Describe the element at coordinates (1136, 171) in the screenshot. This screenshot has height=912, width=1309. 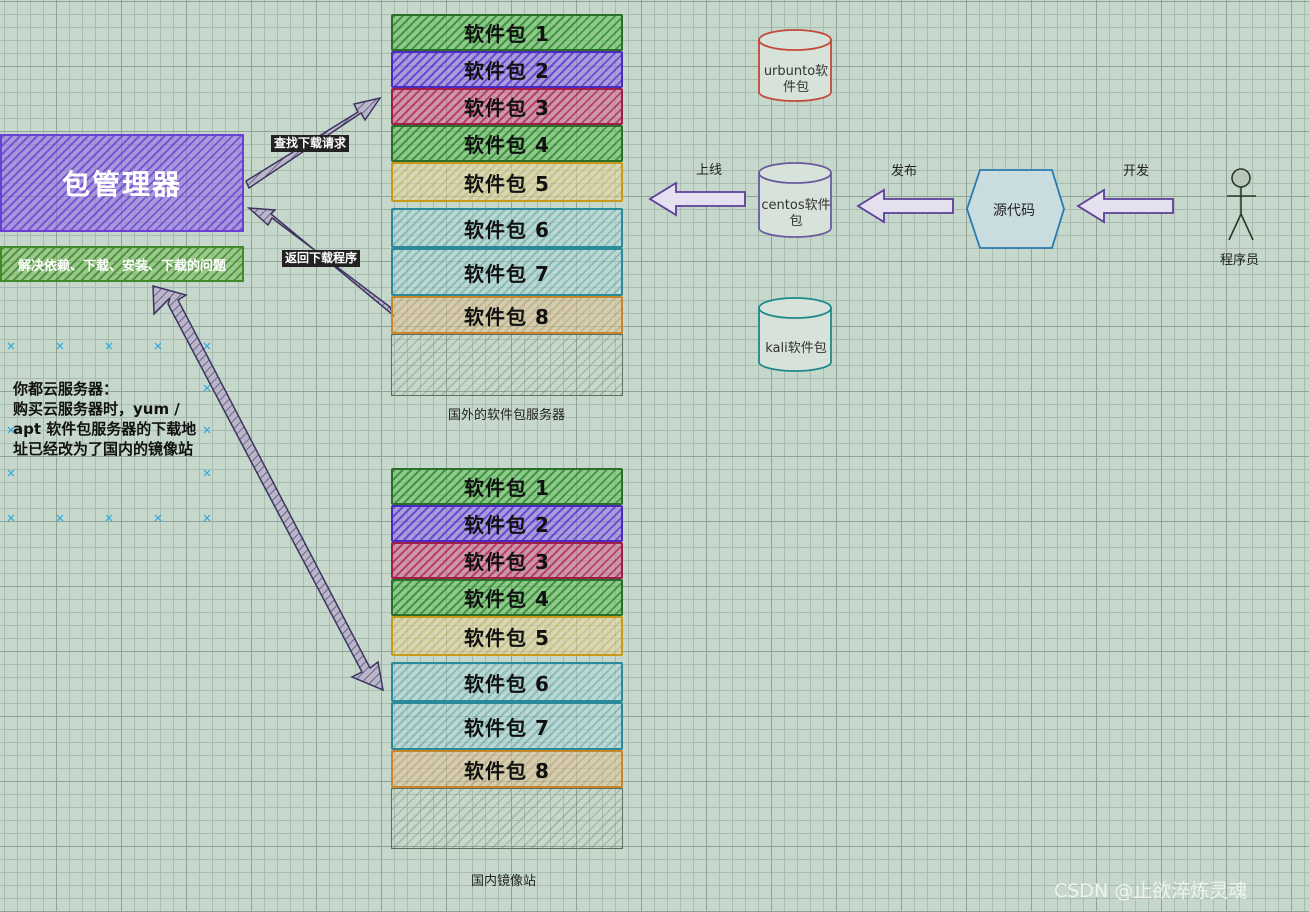
I see `develop-label: 开发` at that location.